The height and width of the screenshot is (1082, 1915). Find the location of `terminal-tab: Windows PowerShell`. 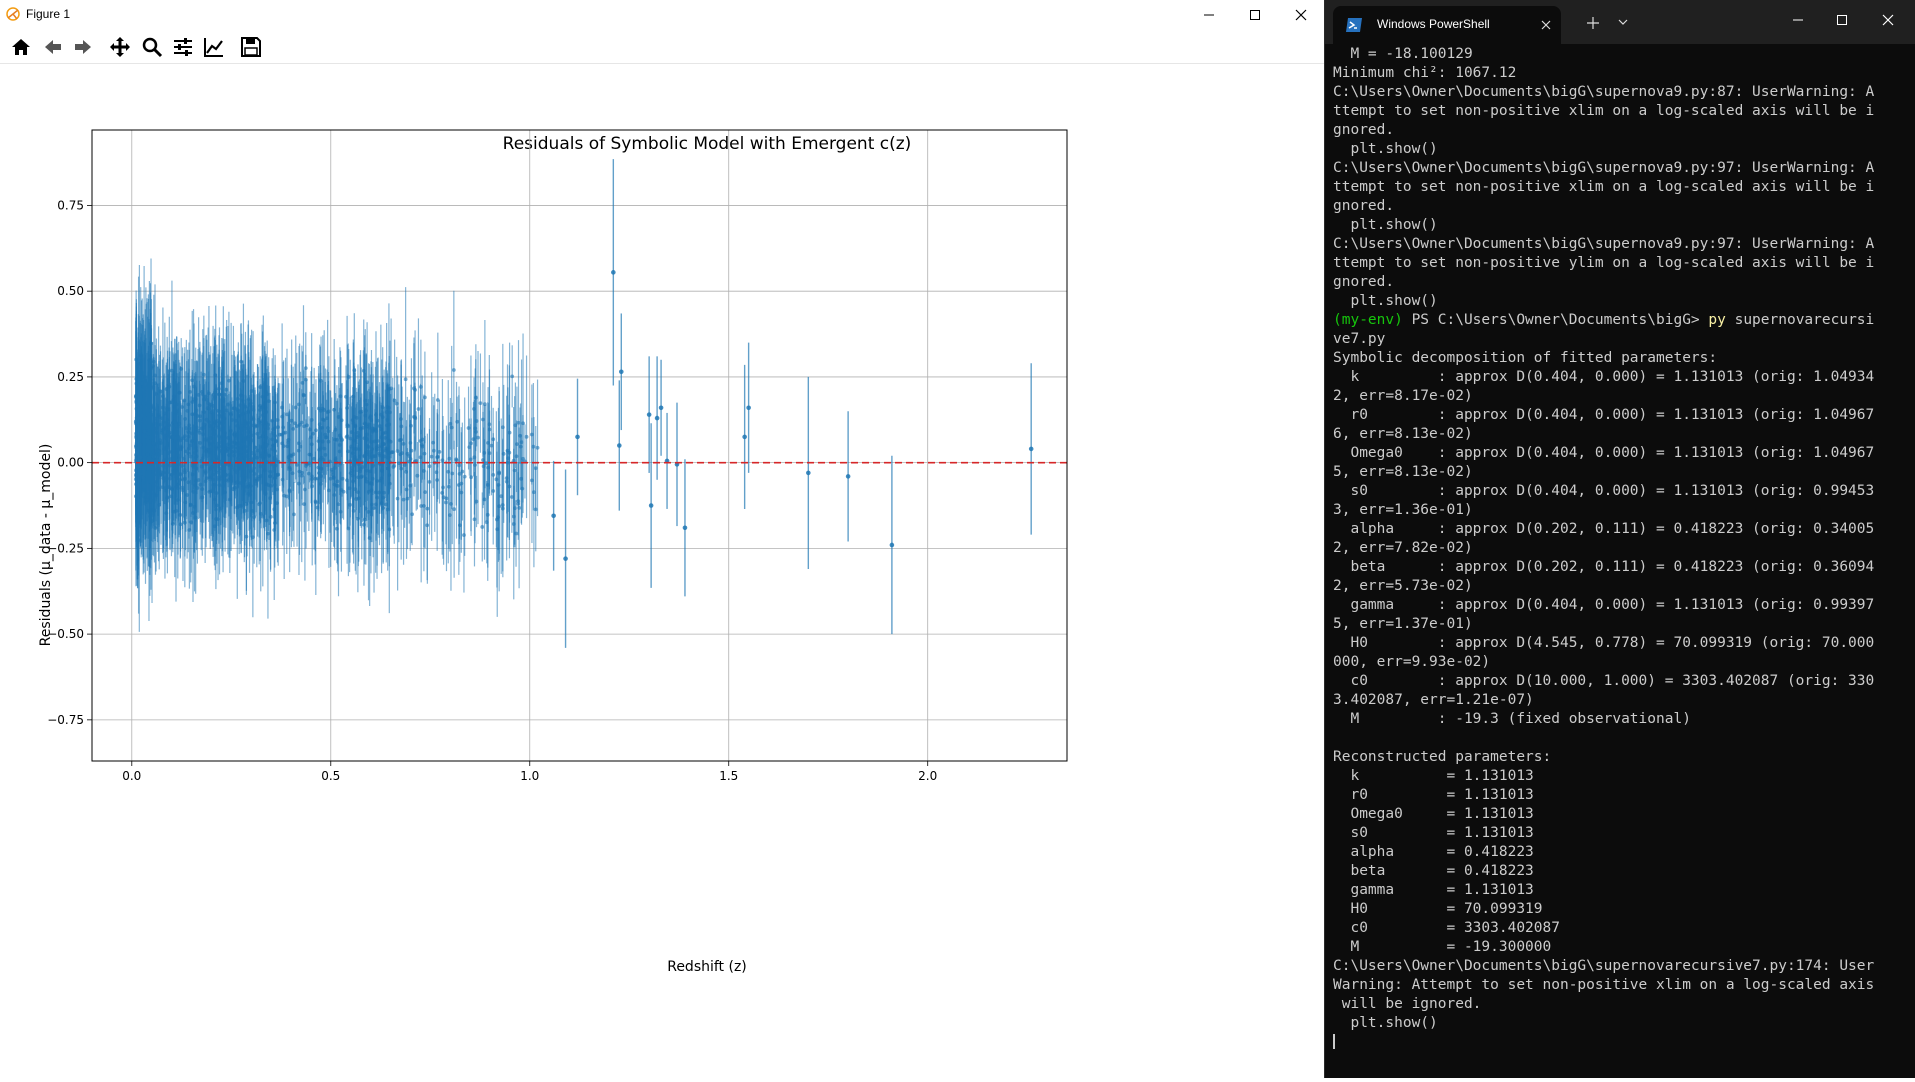

terminal-tab: Windows PowerShell is located at coordinates (1447, 25).